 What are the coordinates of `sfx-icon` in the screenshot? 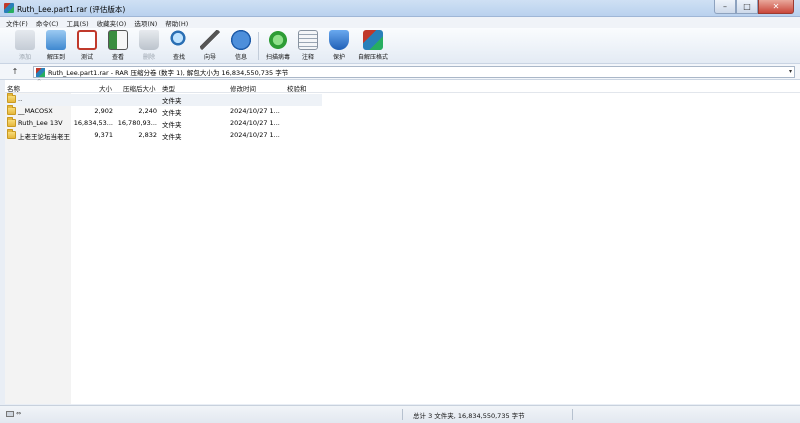 It's located at (373, 40).